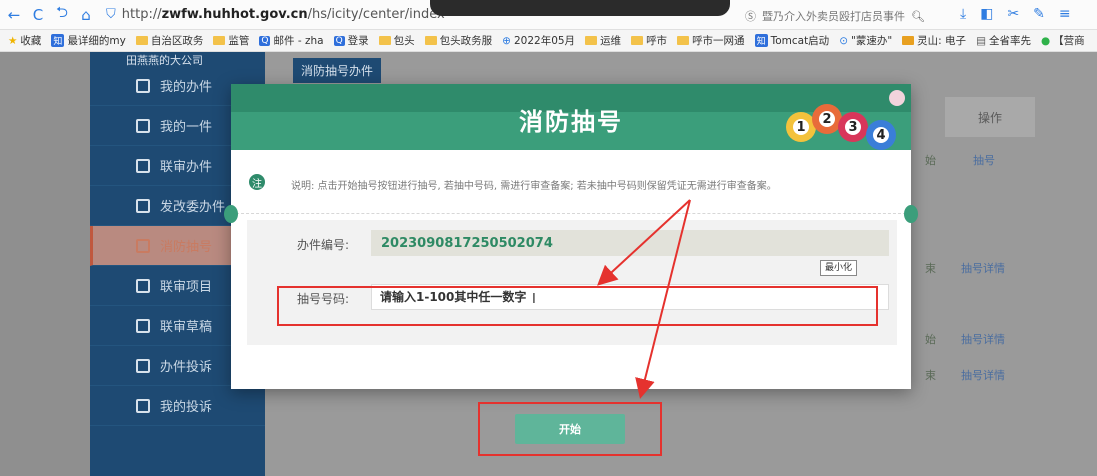 The width and height of the screenshot is (1097, 476). What do you see at coordinates (141, 14) in the screenshot?
I see `url-prefix: http://` at bounding box center [141, 14].